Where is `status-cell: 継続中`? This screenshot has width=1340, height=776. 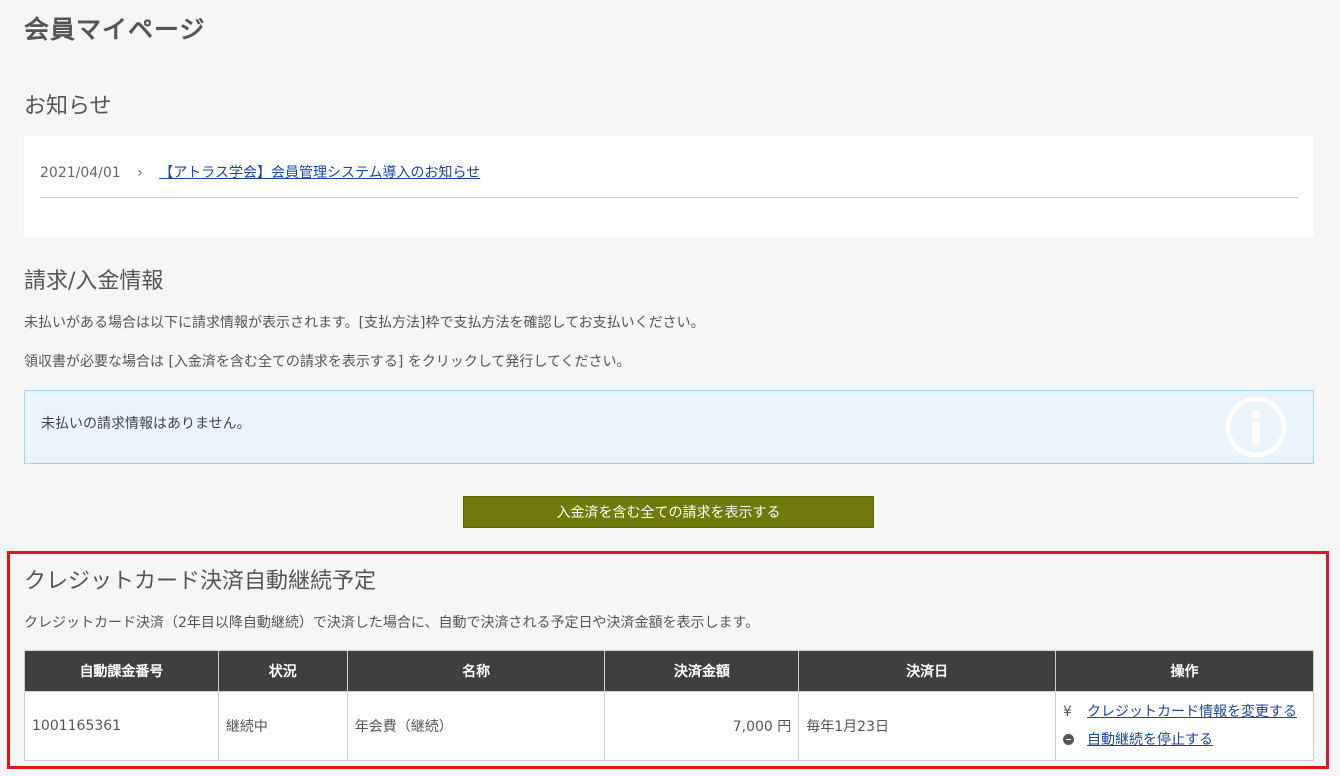
status-cell: 継続中 is located at coordinates (282, 726).